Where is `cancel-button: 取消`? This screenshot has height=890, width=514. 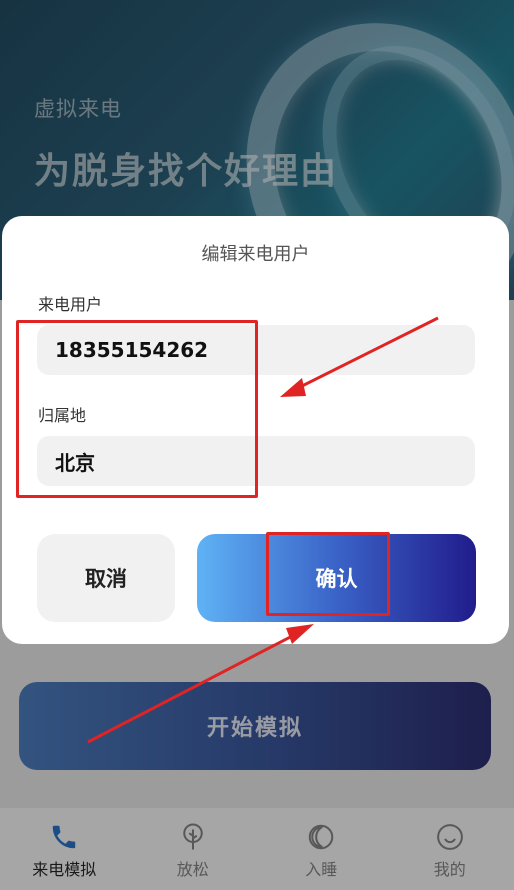
cancel-button: 取消 is located at coordinates (106, 578).